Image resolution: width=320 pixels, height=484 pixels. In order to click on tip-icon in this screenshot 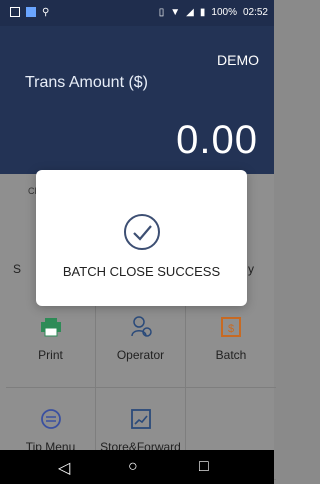, I will do `click(50, 419)`.